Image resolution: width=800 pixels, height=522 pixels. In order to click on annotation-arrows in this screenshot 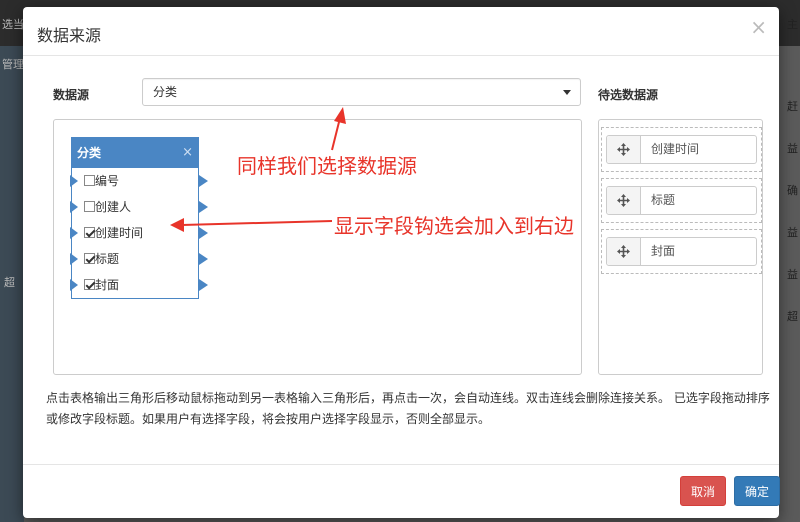, I will do `click(258, 169)`.